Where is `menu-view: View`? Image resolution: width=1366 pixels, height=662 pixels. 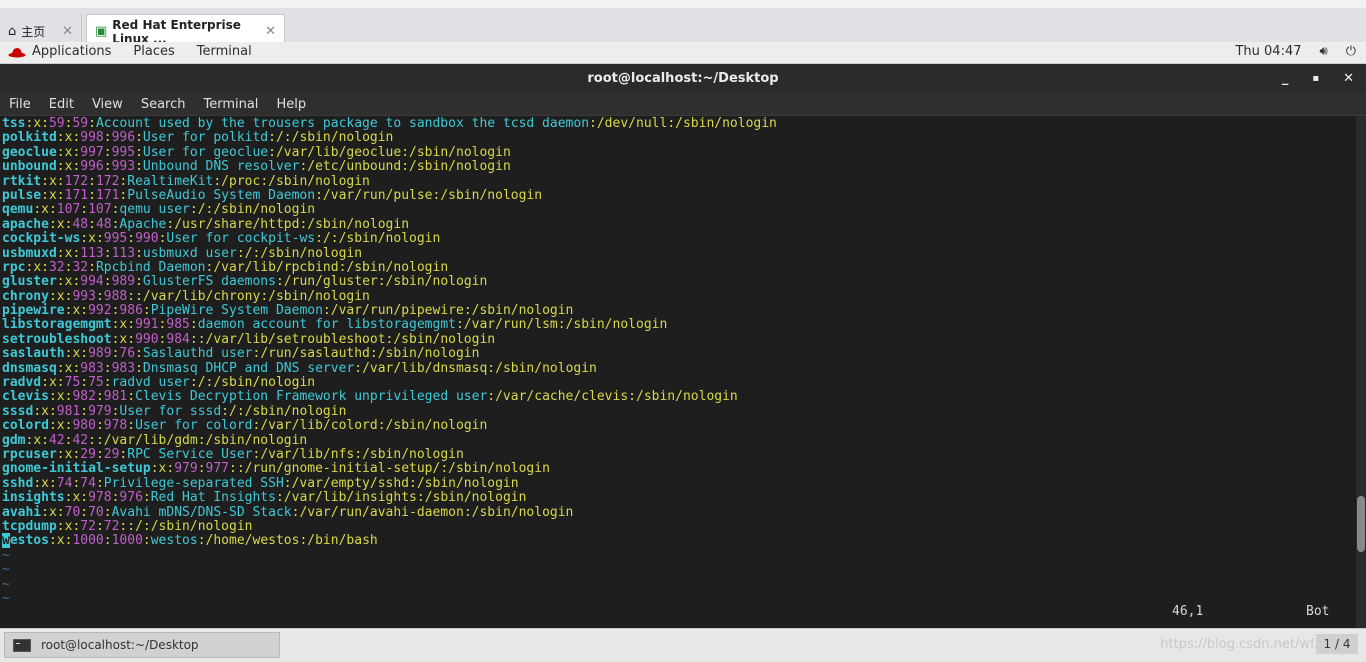
menu-view: View is located at coordinates (107, 104).